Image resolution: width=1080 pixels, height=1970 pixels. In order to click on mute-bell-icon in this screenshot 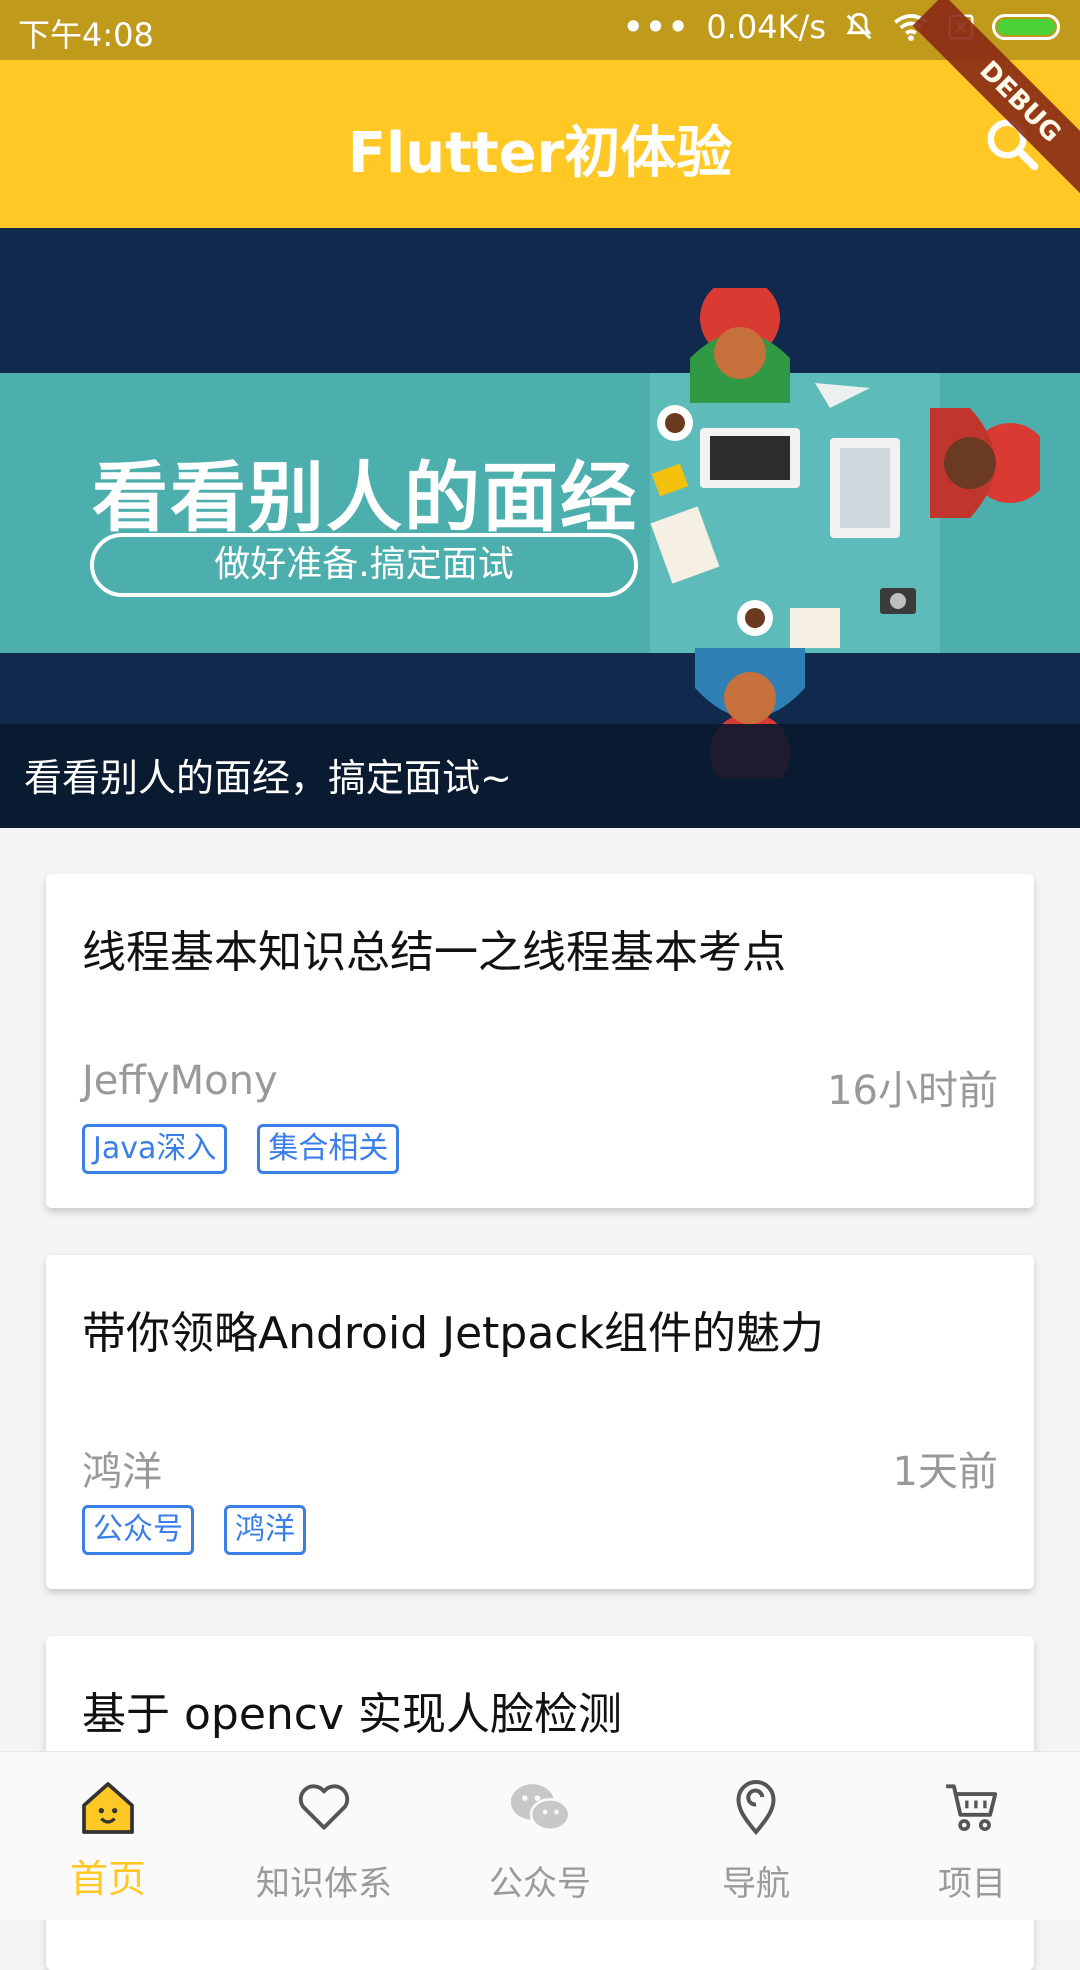, I will do `click(859, 26)`.